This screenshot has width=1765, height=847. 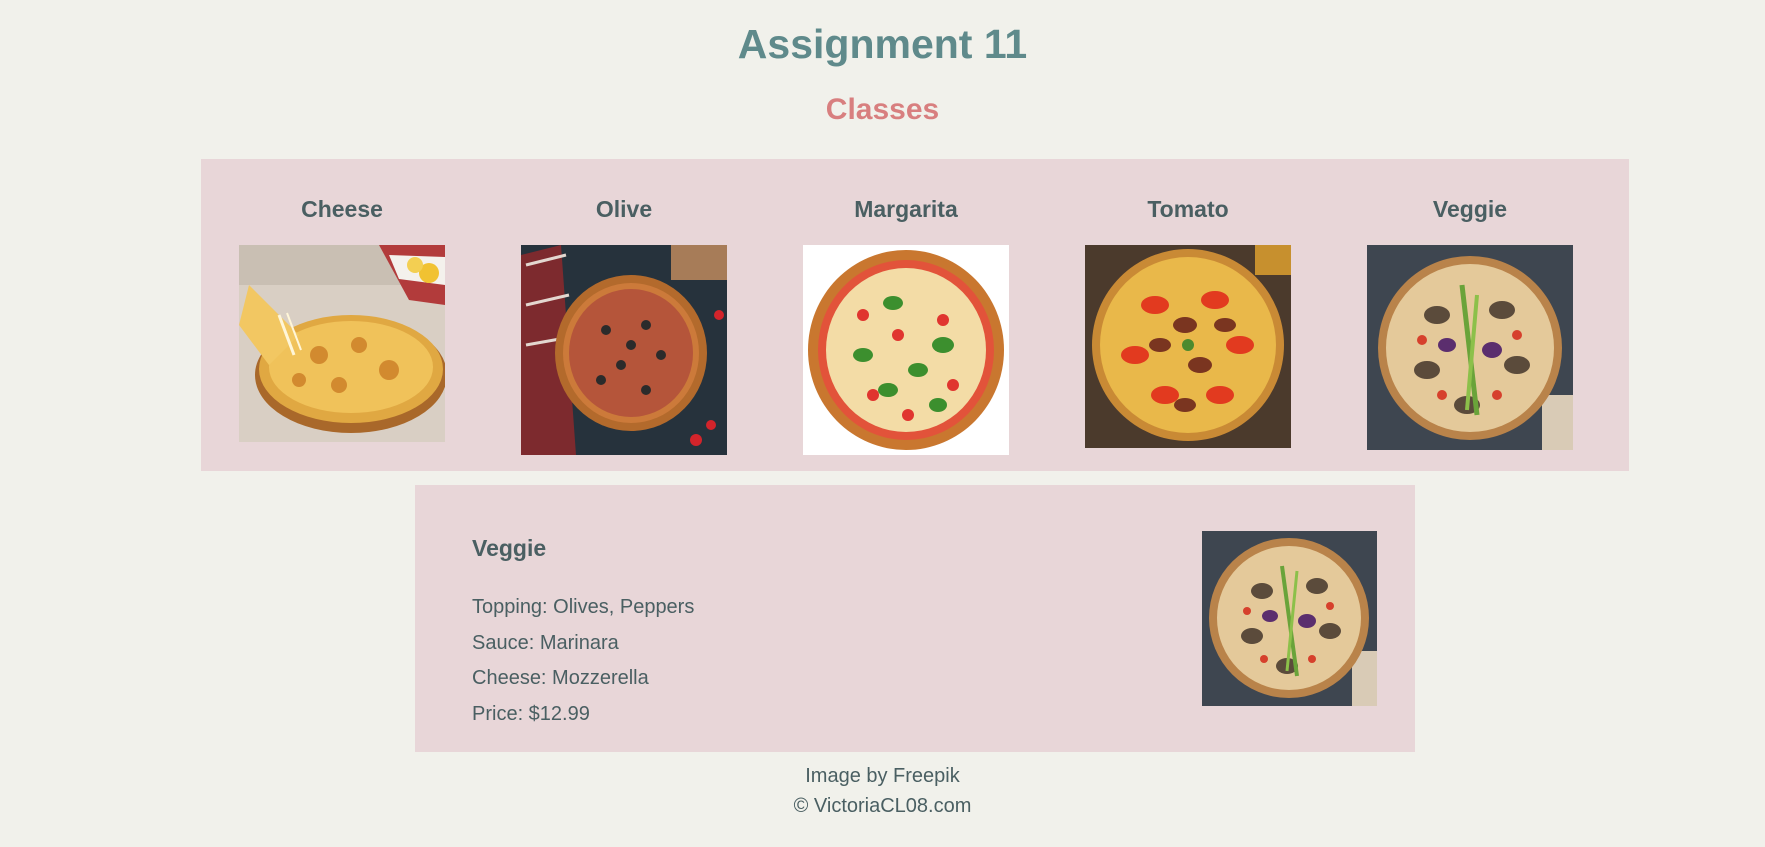 What do you see at coordinates (882, 44) in the screenshot?
I see `page-title: Assignment 11` at bounding box center [882, 44].